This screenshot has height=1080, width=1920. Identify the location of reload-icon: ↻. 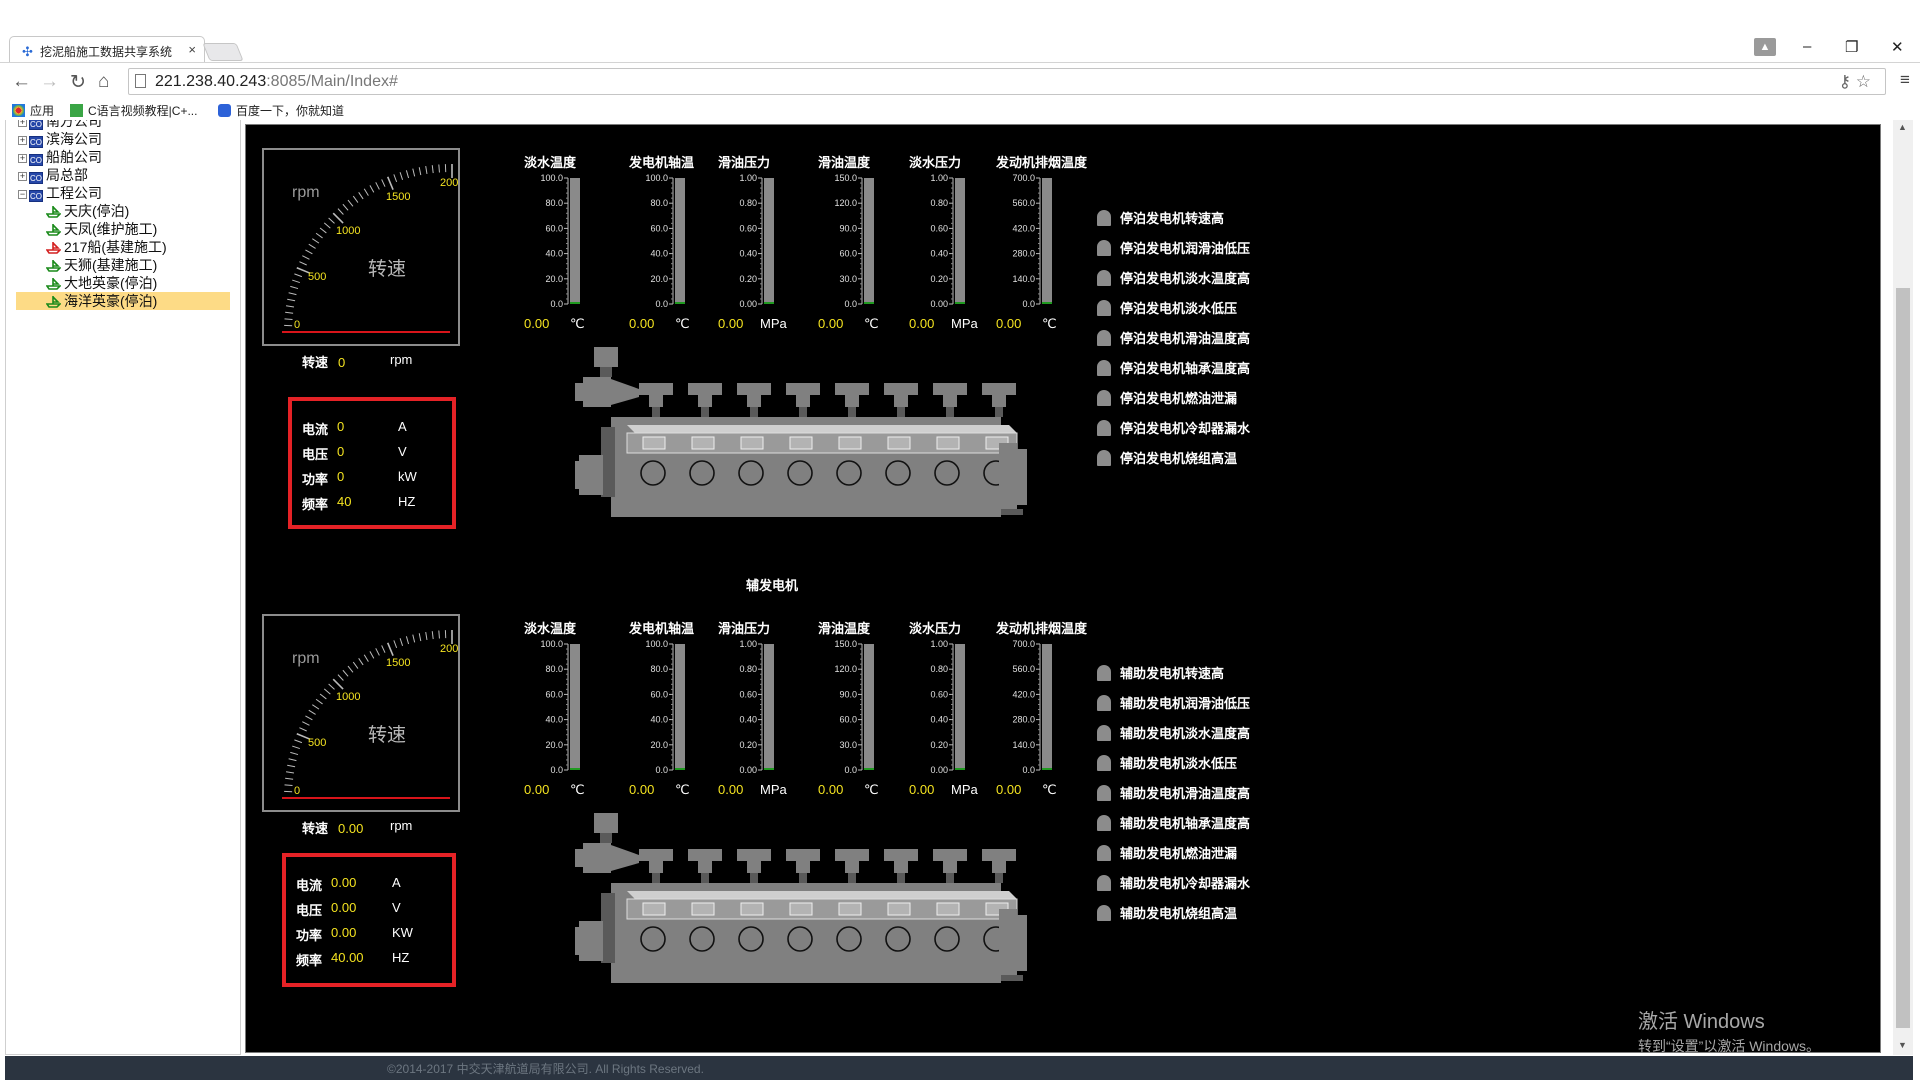
(78, 82).